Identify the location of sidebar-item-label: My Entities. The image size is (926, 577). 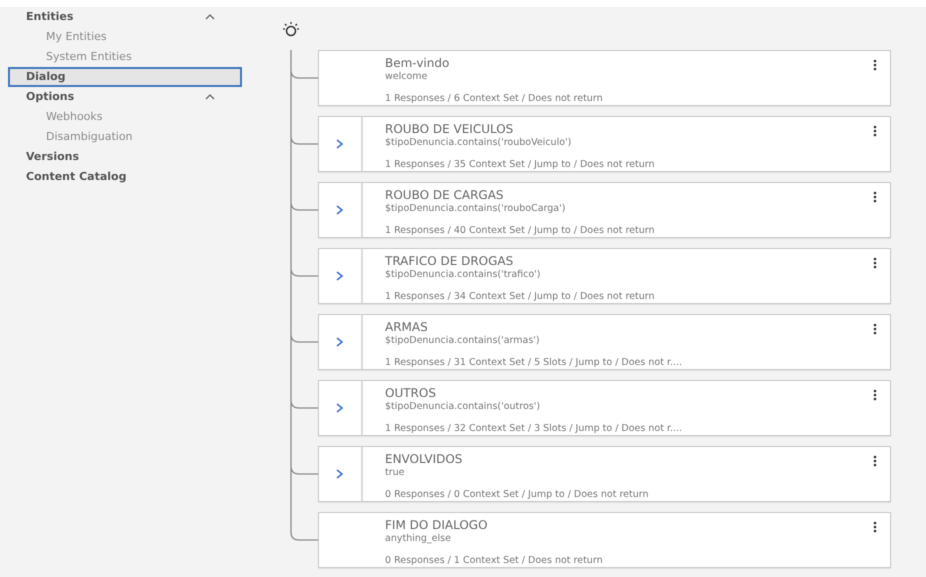
(76, 36).